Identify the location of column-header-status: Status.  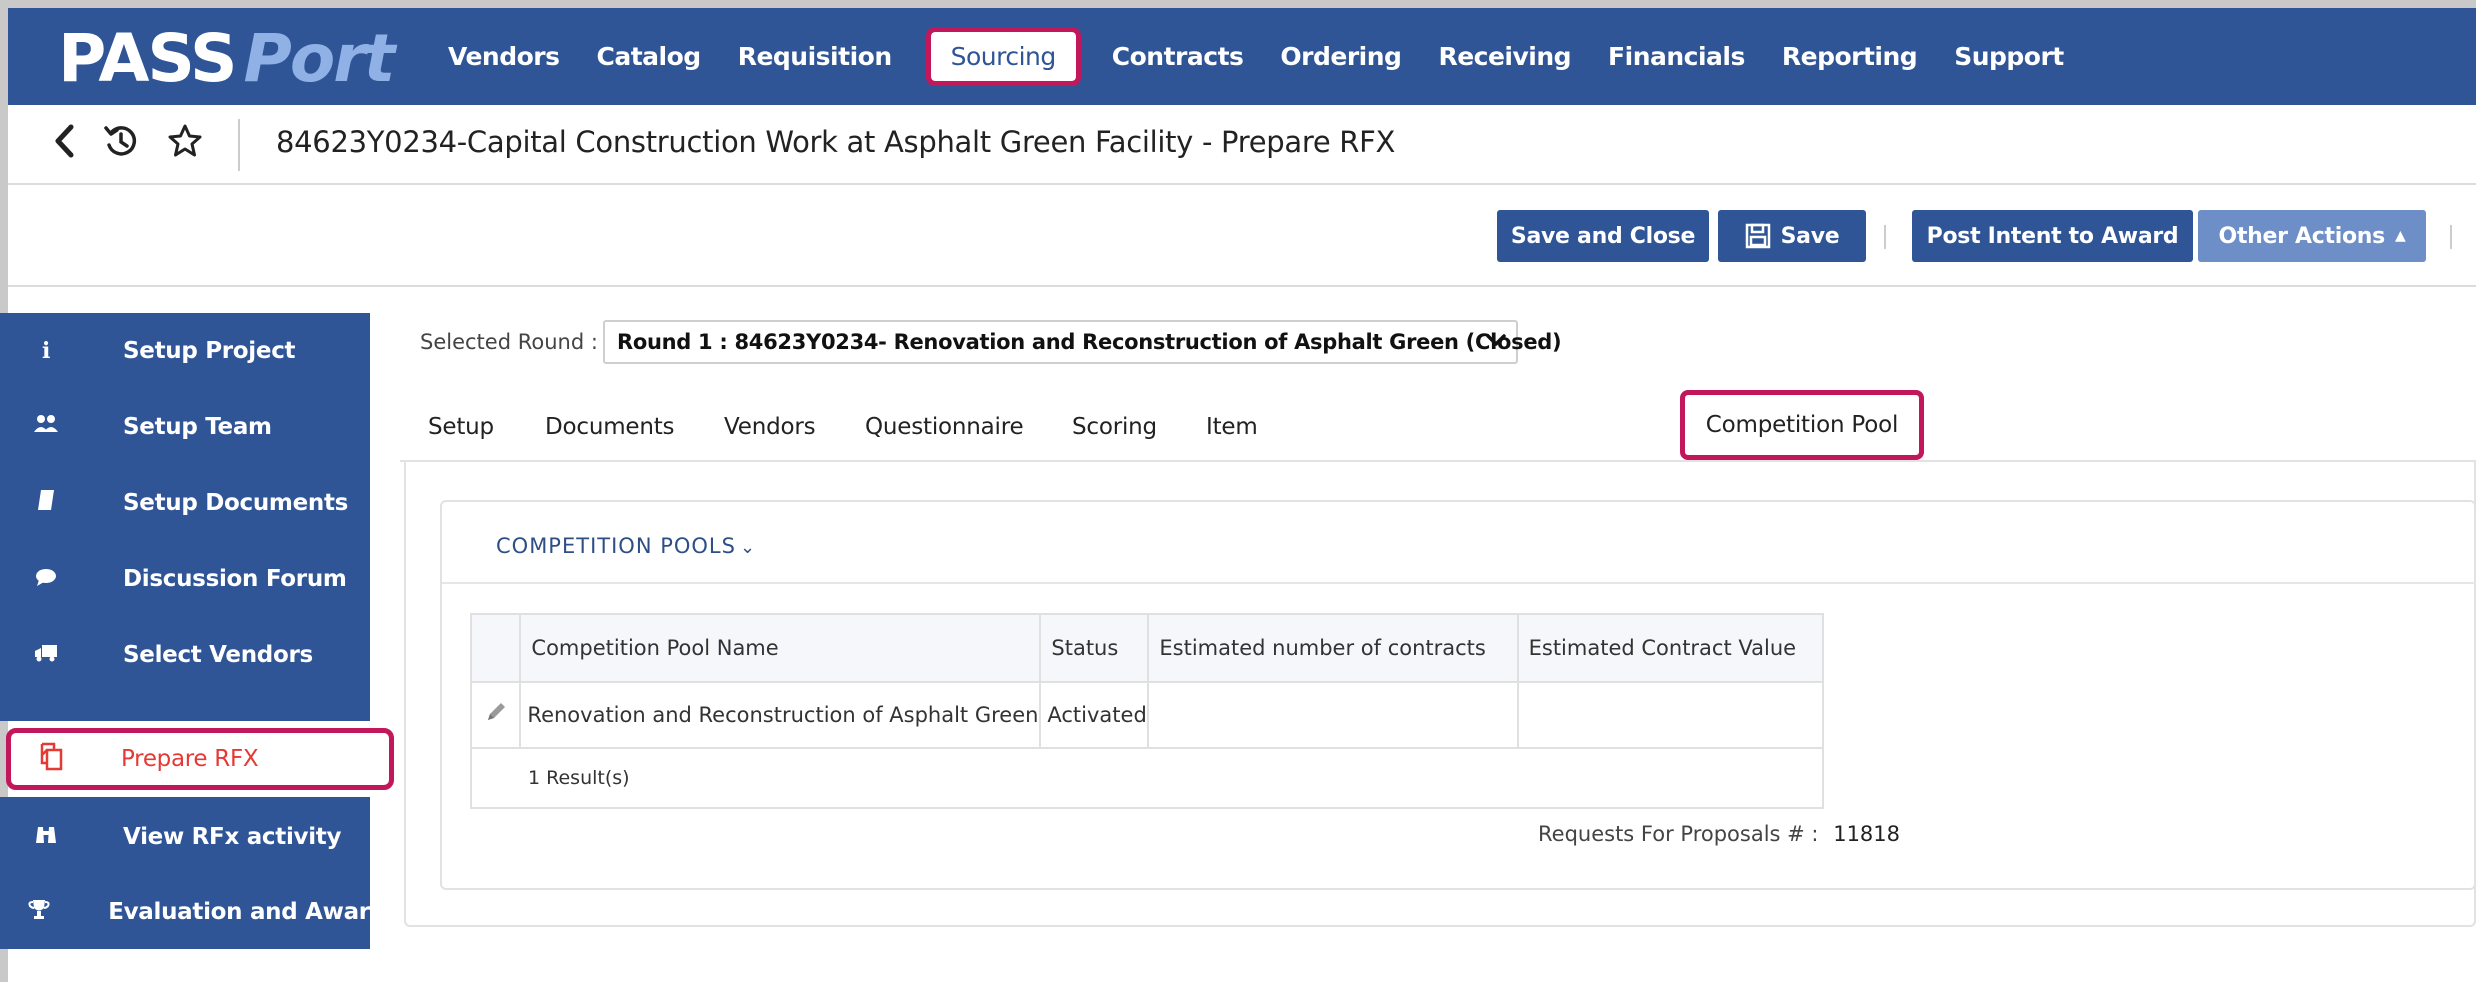
(1094, 648).